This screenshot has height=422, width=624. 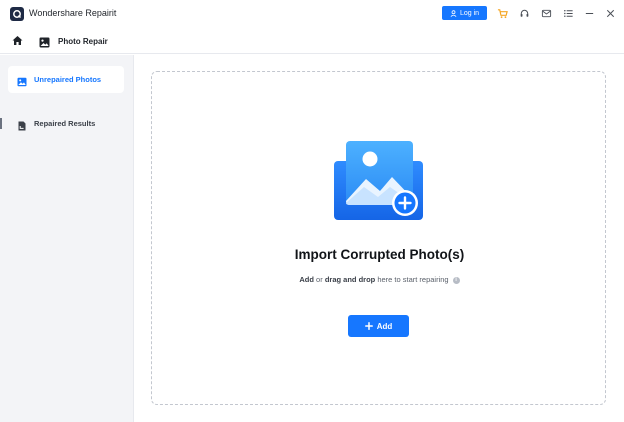 What do you see at coordinates (568, 13) in the screenshot?
I see `menu-icon` at bounding box center [568, 13].